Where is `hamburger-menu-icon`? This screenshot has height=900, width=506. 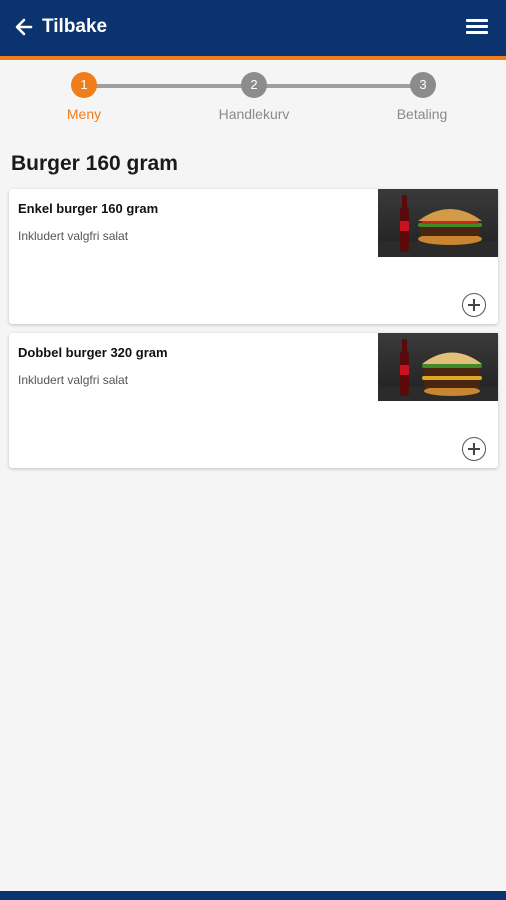
hamburger-menu-icon is located at coordinates (477, 27).